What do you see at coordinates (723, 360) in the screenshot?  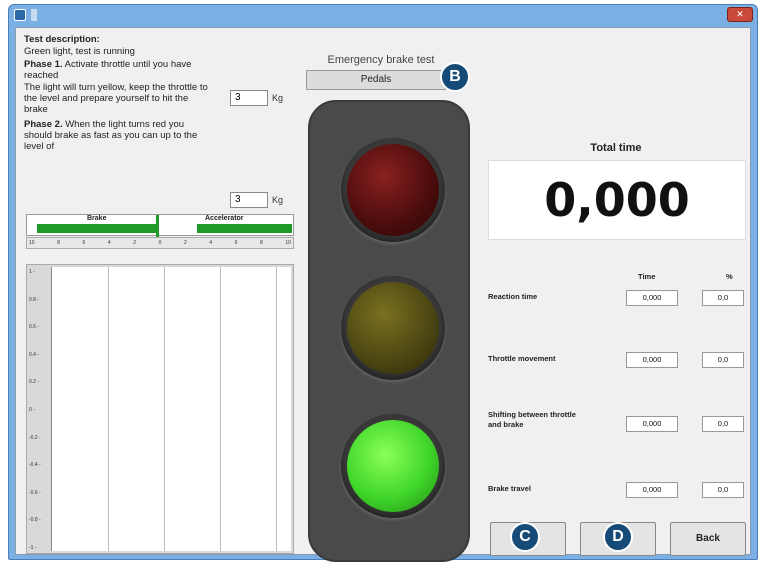 I see `throttle-movement-percent: 0,0` at bounding box center [723, 360].